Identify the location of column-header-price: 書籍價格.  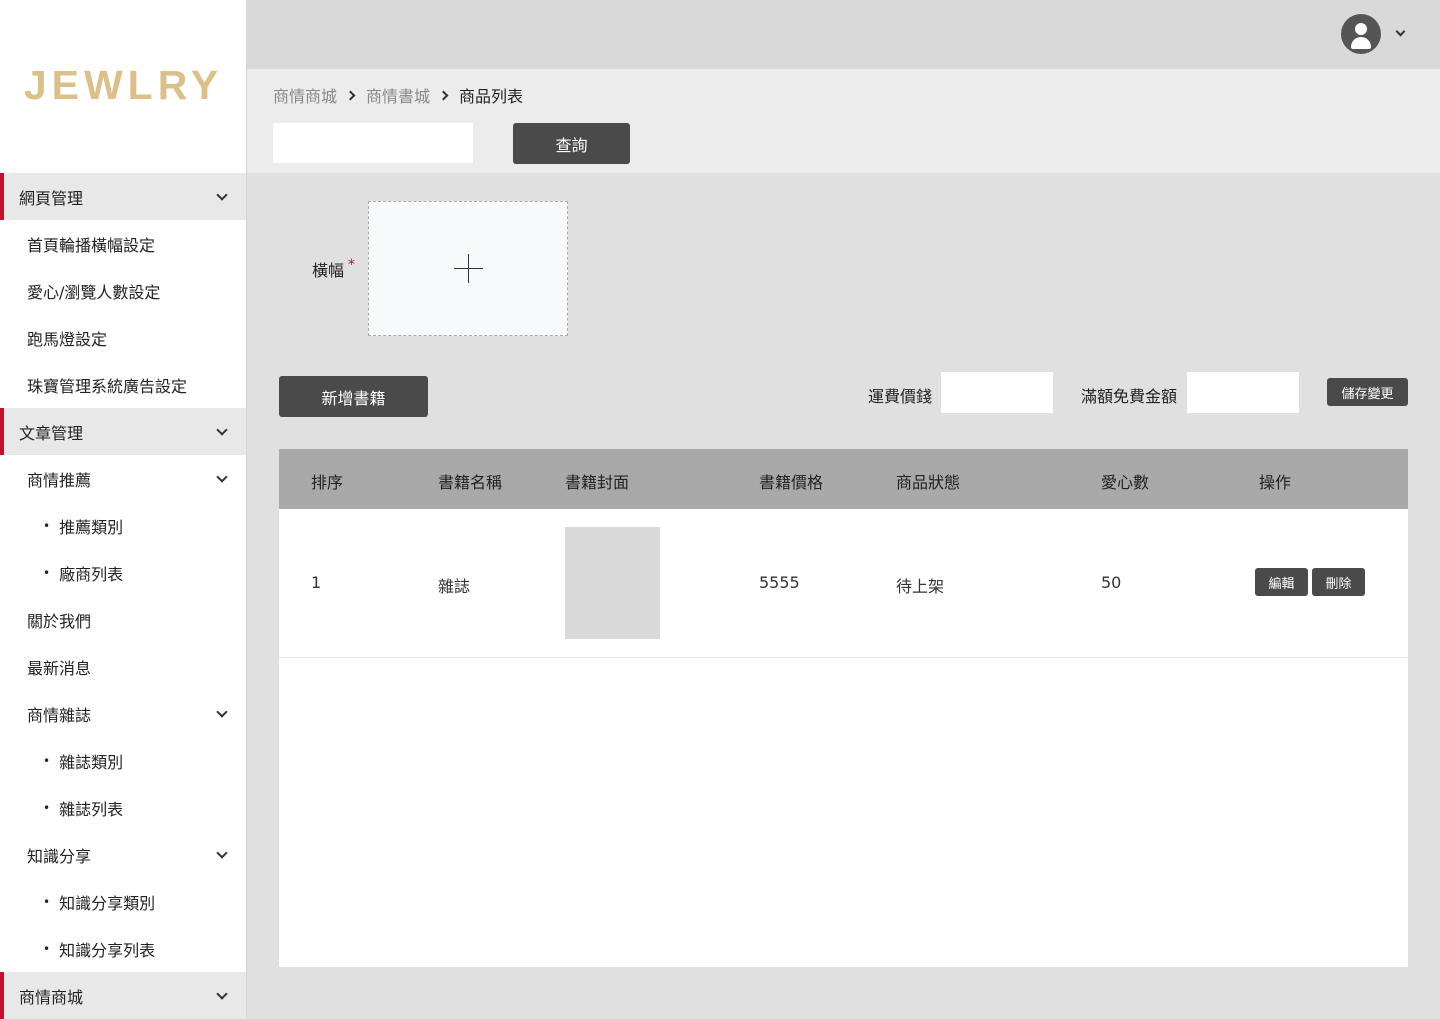
(791, 482).